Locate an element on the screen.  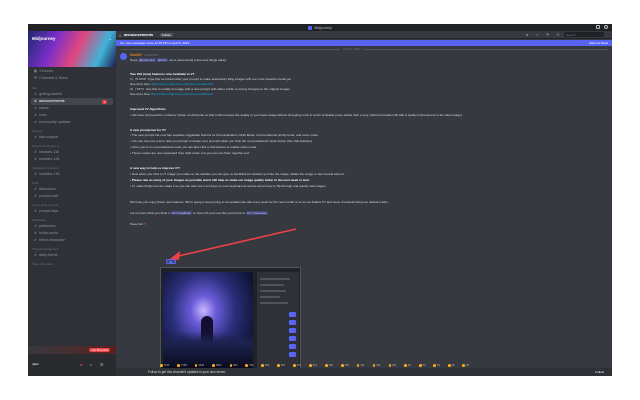
emoji-reaction: 48 is located at coordinates (452, 365).